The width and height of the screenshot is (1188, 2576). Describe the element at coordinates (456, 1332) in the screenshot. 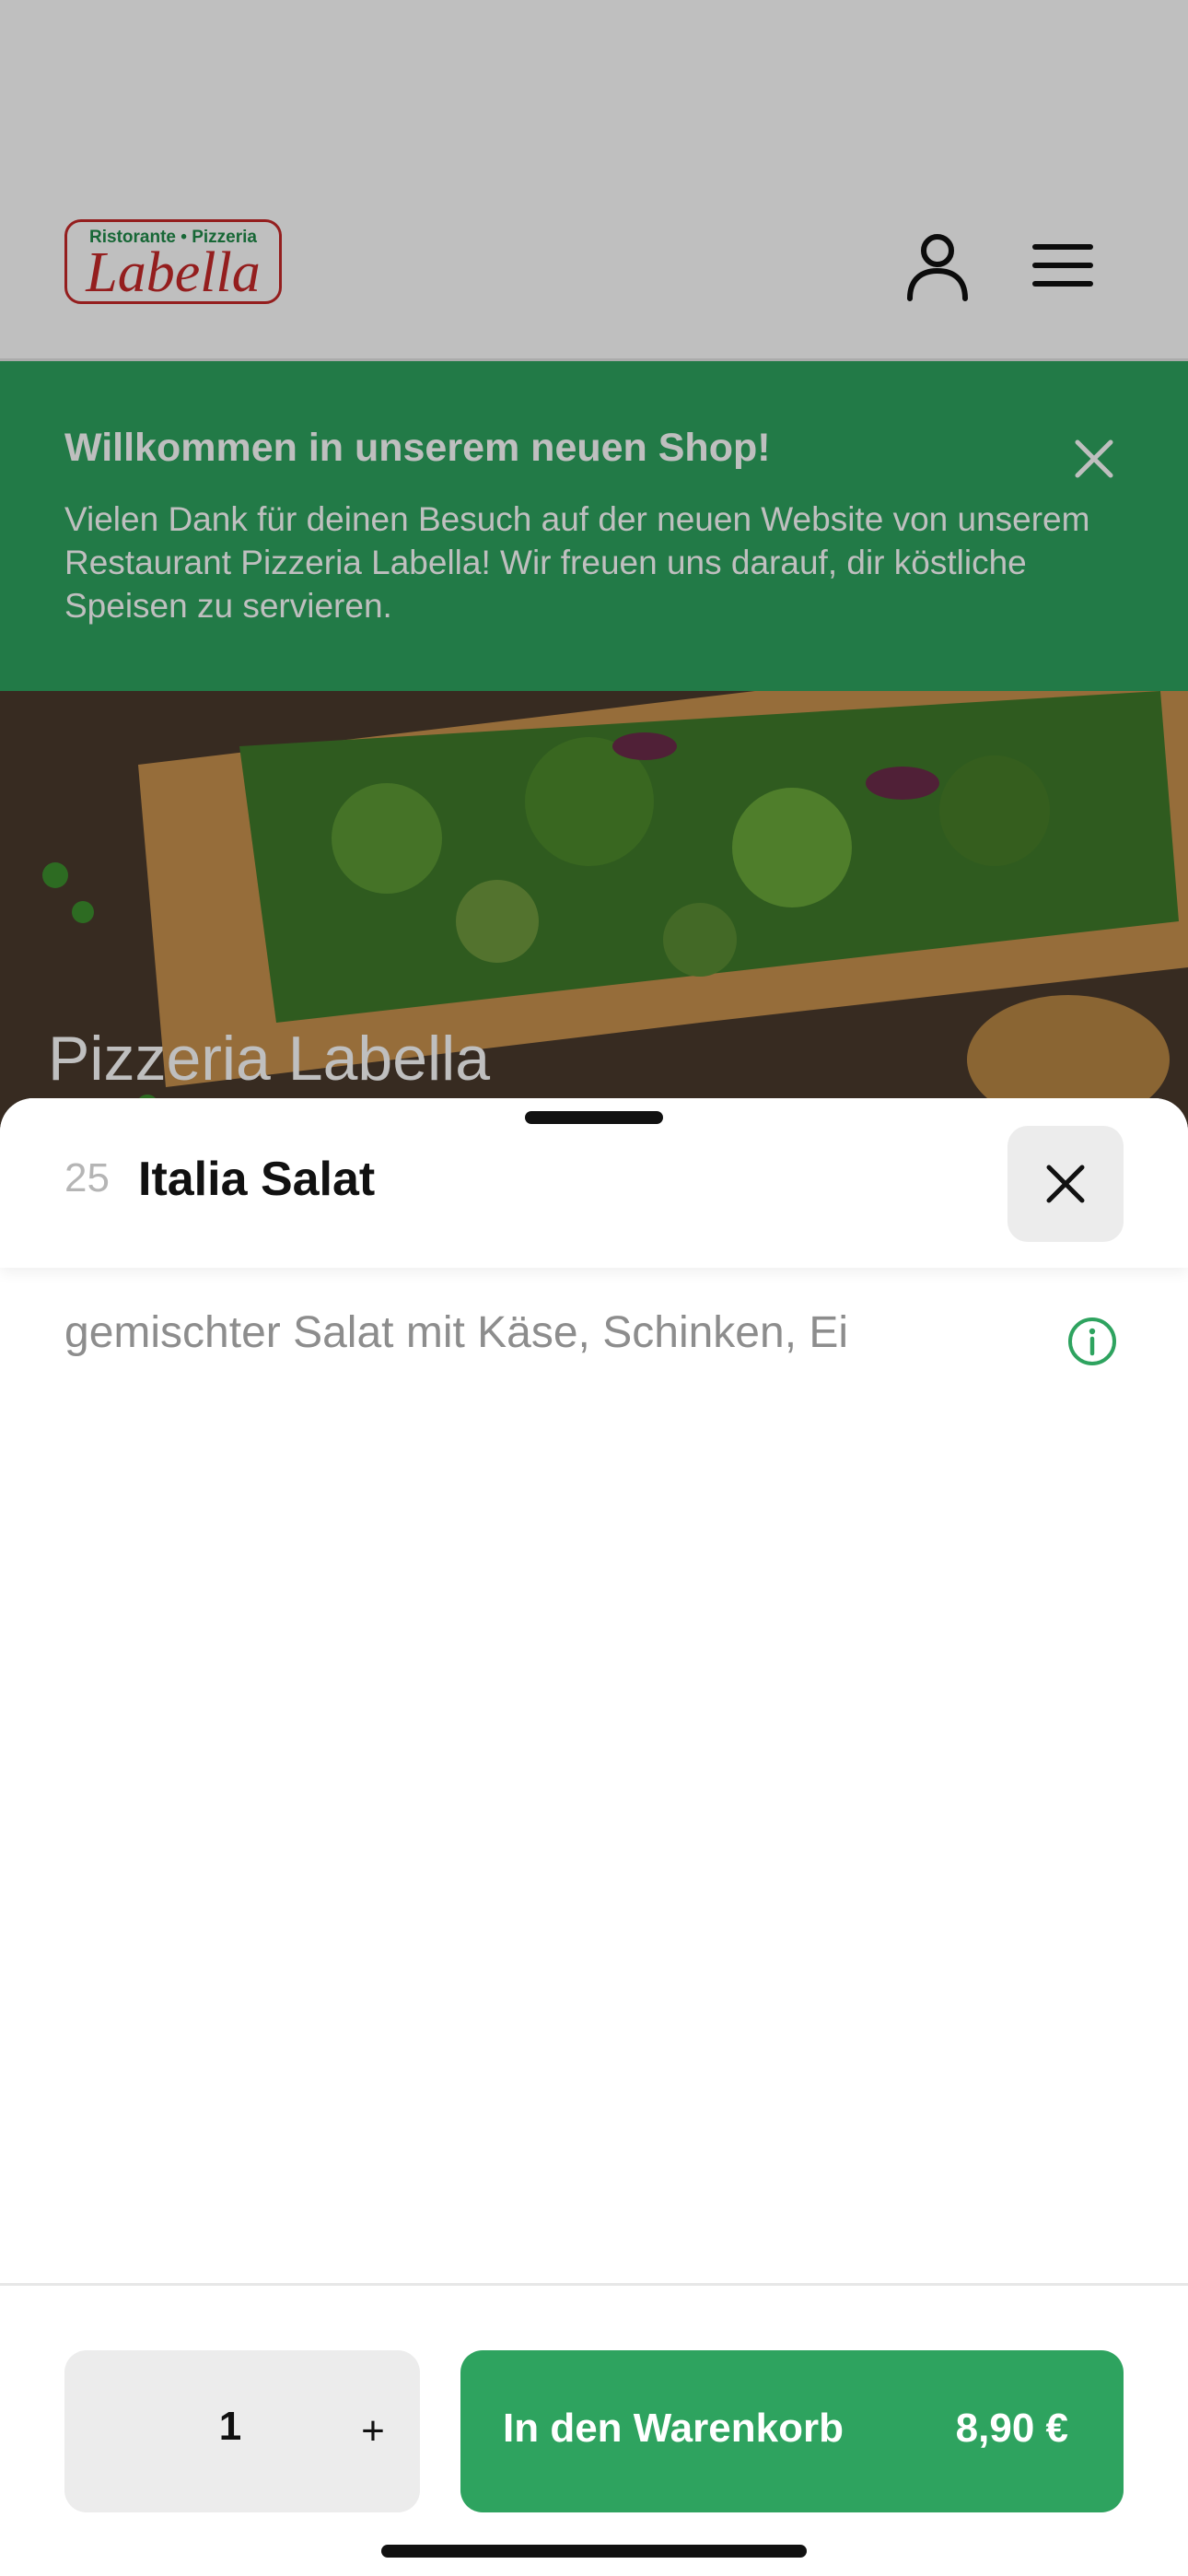

I see `item-description: gemischter Salat mit Käse, Schinken, Ei` at that location.